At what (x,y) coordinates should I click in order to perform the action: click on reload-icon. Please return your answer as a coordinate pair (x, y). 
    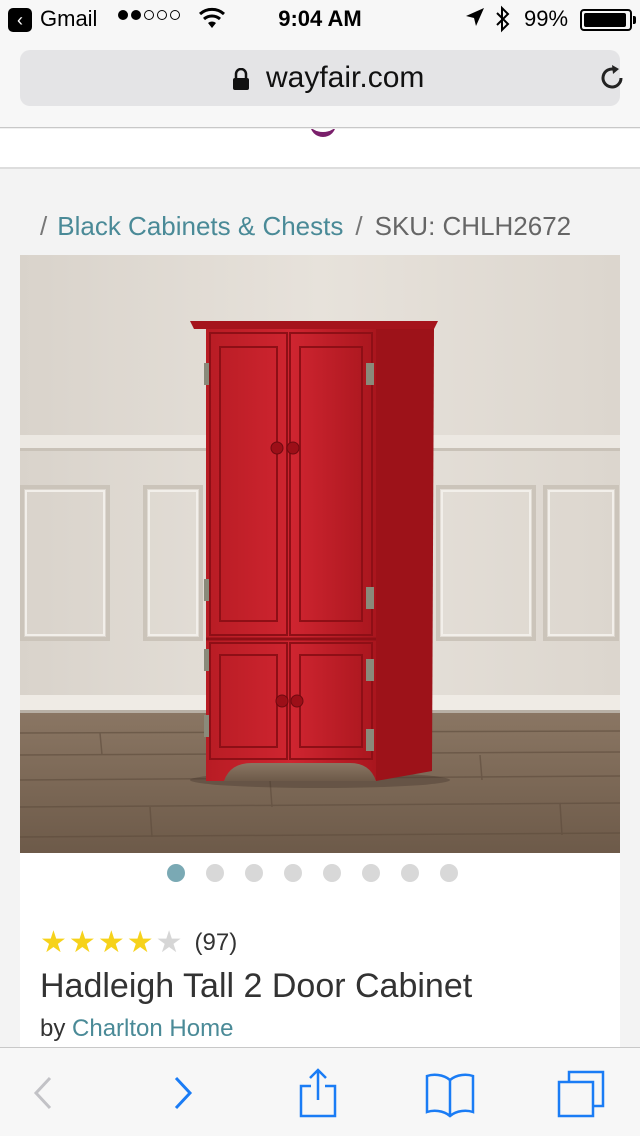
    Looking at the image, I should click on (612, 78).